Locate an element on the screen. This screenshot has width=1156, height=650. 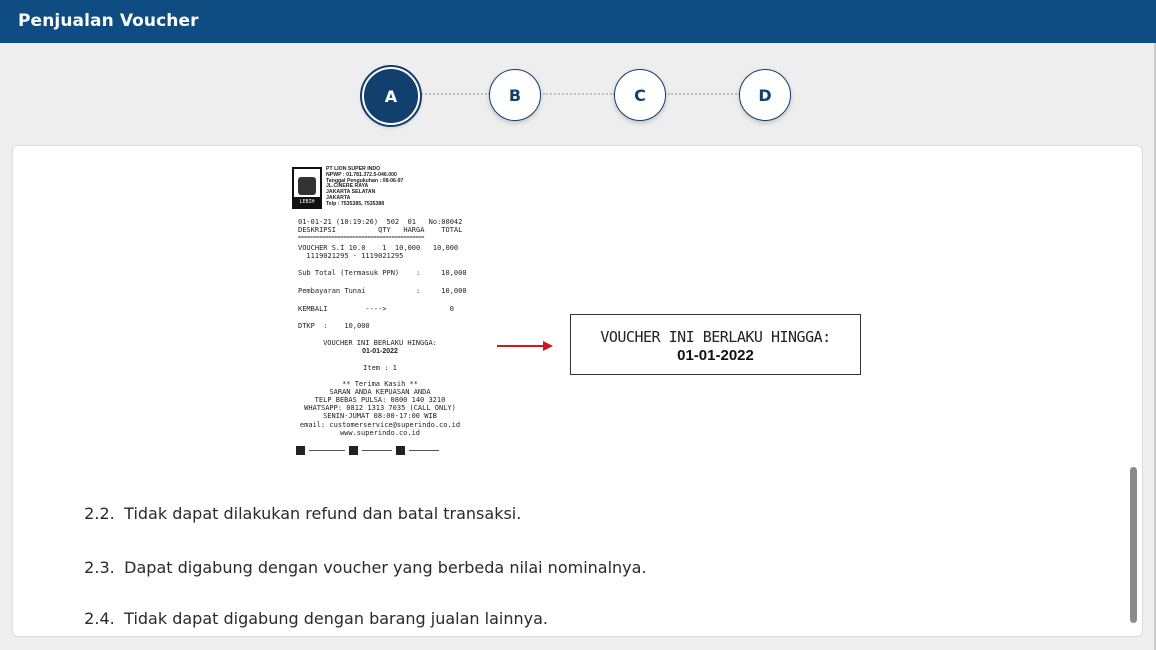
step-label: A is located at coordinates (391, 96).